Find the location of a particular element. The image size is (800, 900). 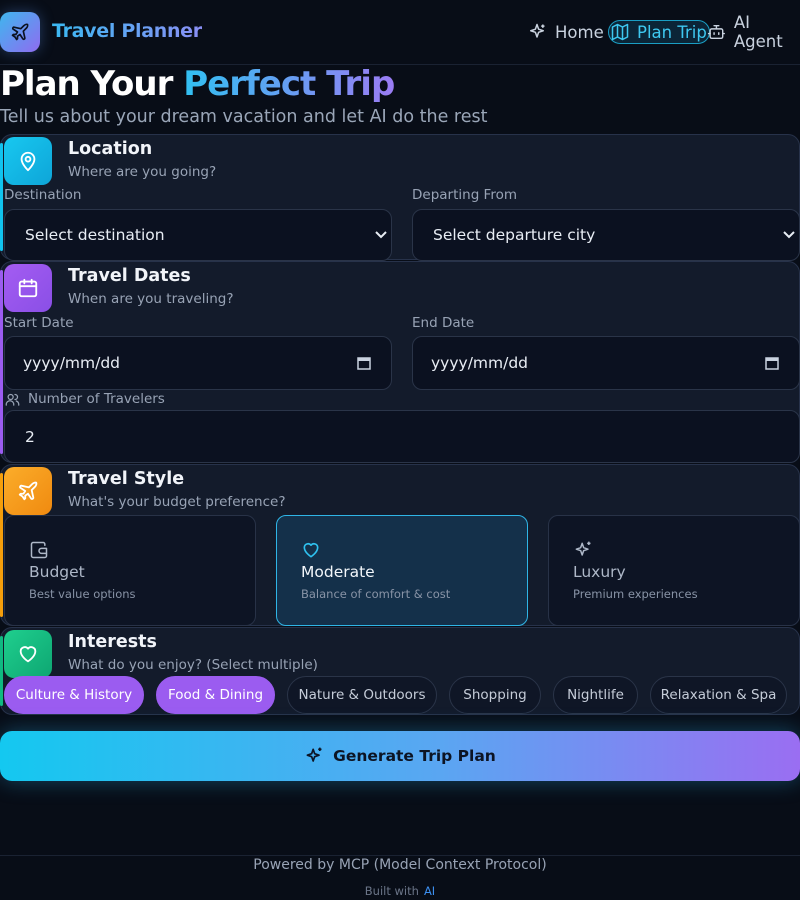

interests-title: Interests is located at coordinates (112, 642).